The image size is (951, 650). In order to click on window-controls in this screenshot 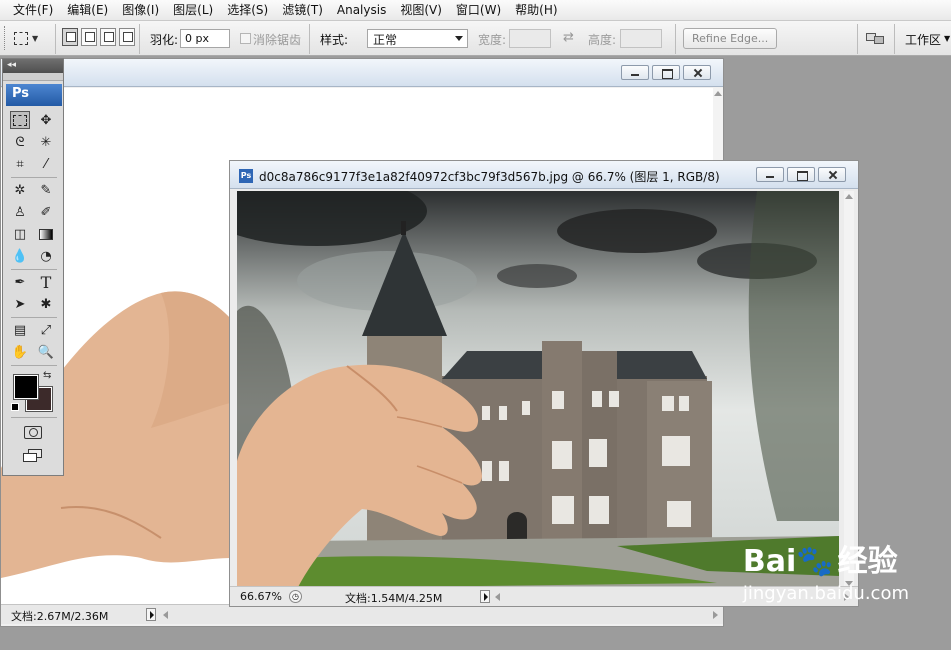, I will do `click(801, 174)`.